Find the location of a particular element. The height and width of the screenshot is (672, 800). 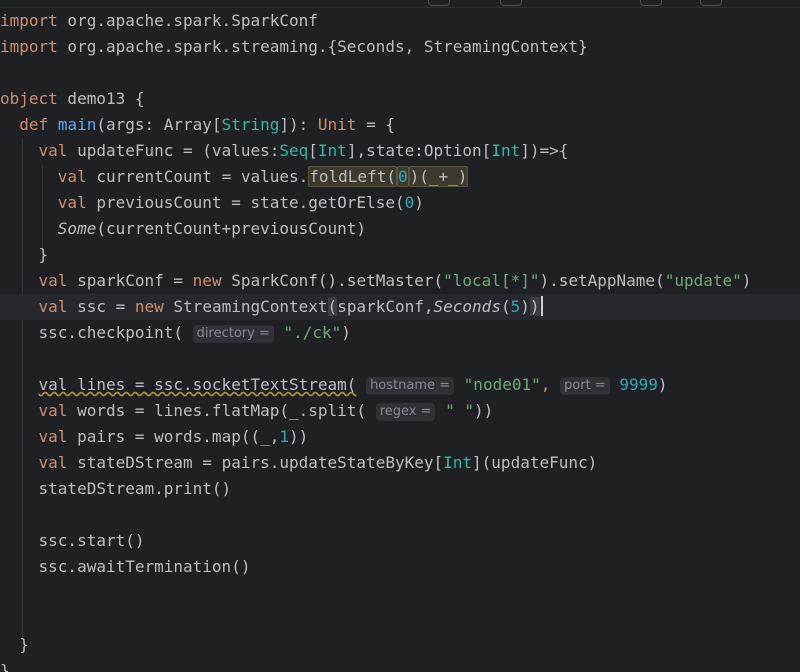

code-line: object demo13 { is located at coordinates (72, 99).